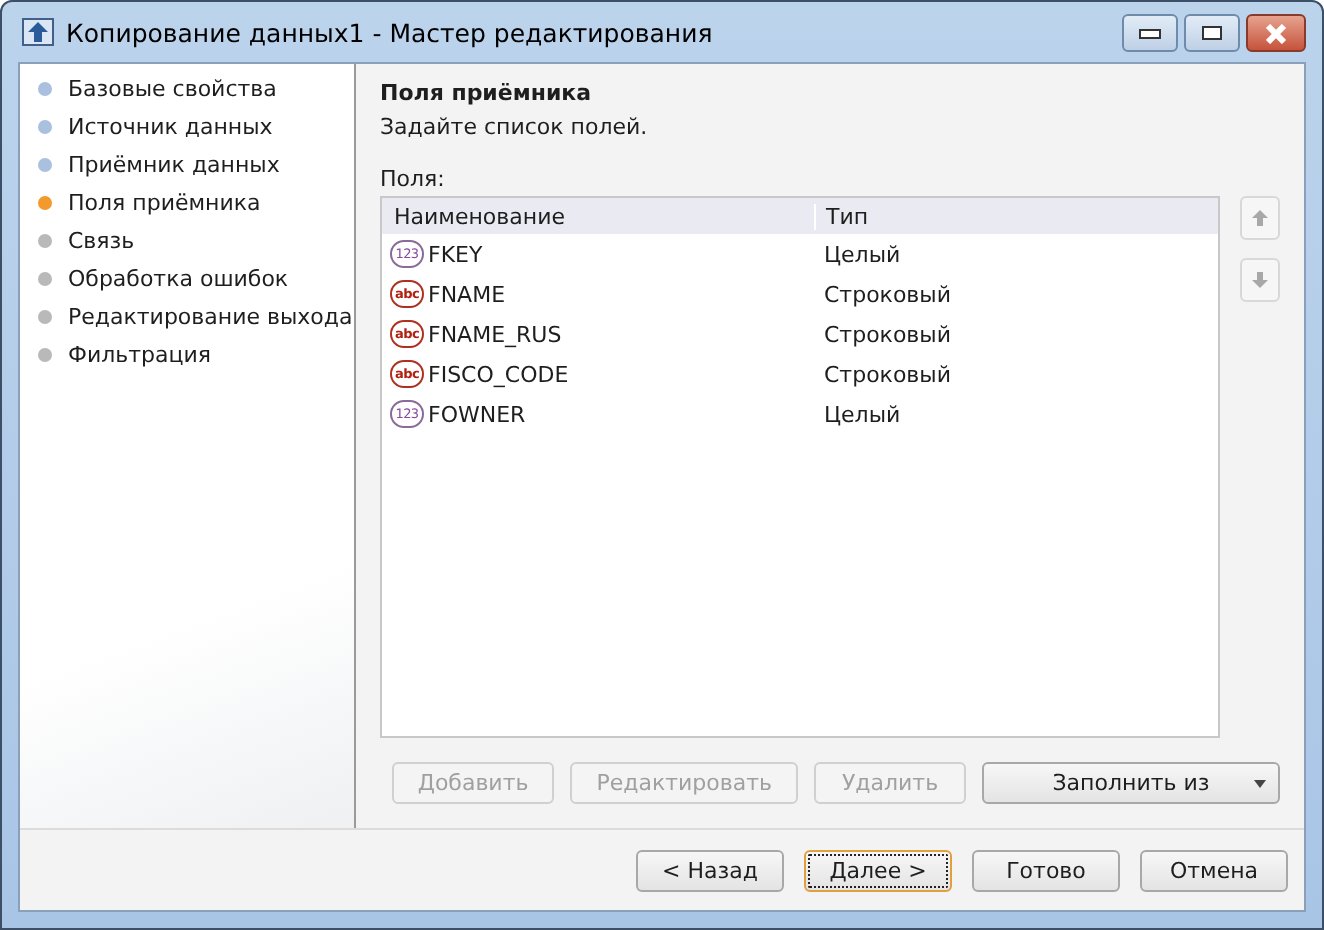  Describe the element at coordinates (599, 216) in the screenshot. I see `column-header: Наименование` at that location.